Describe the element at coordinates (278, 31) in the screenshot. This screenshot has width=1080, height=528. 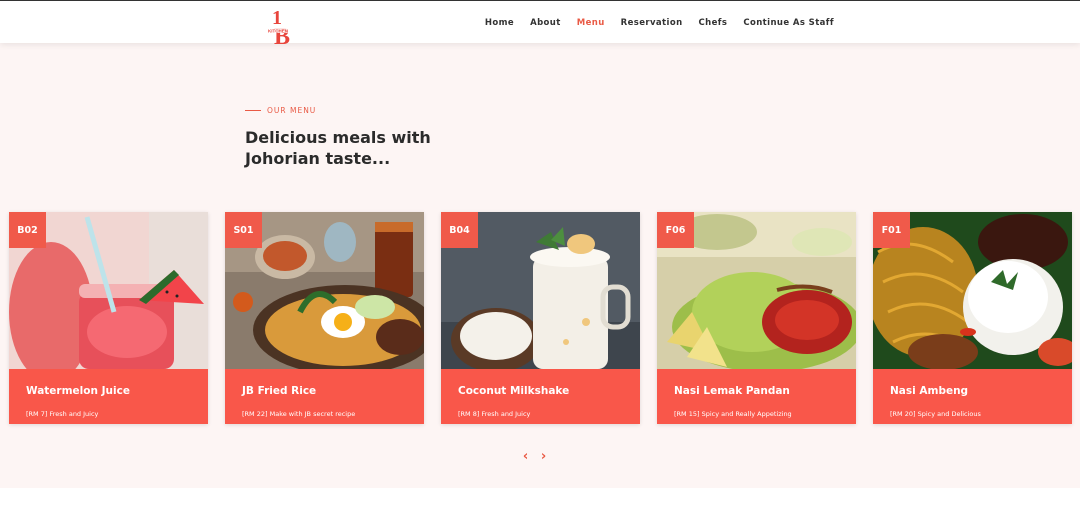
I see `svg-text: KITCHEN` at that location.